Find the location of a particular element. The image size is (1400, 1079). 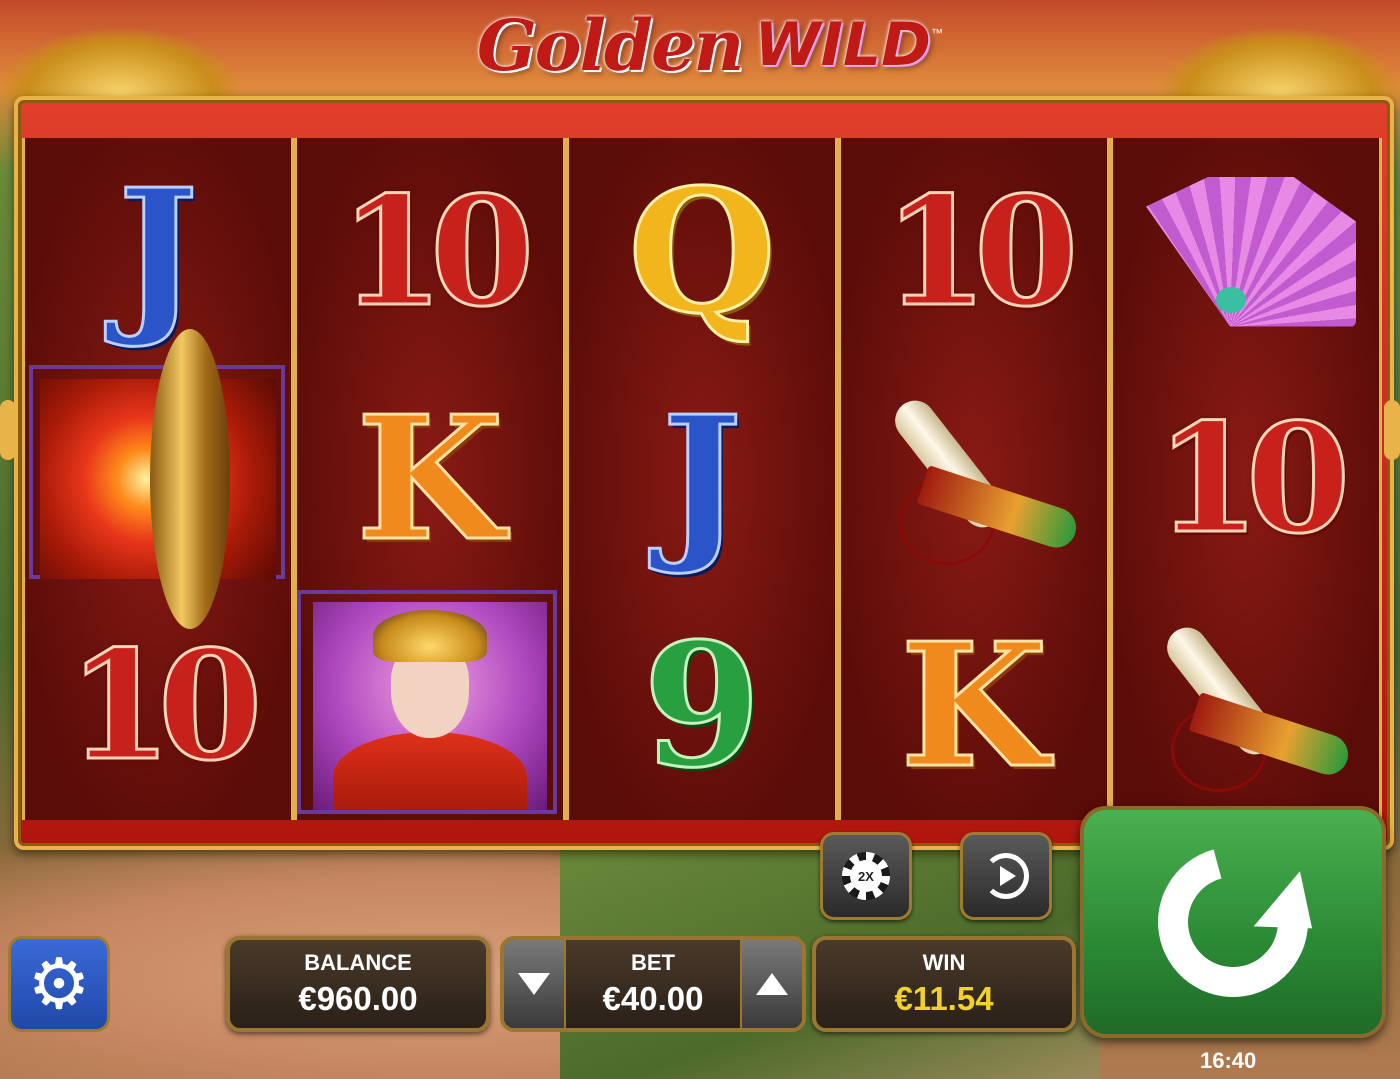

fan-icon is located at coordinates (1251, 251).